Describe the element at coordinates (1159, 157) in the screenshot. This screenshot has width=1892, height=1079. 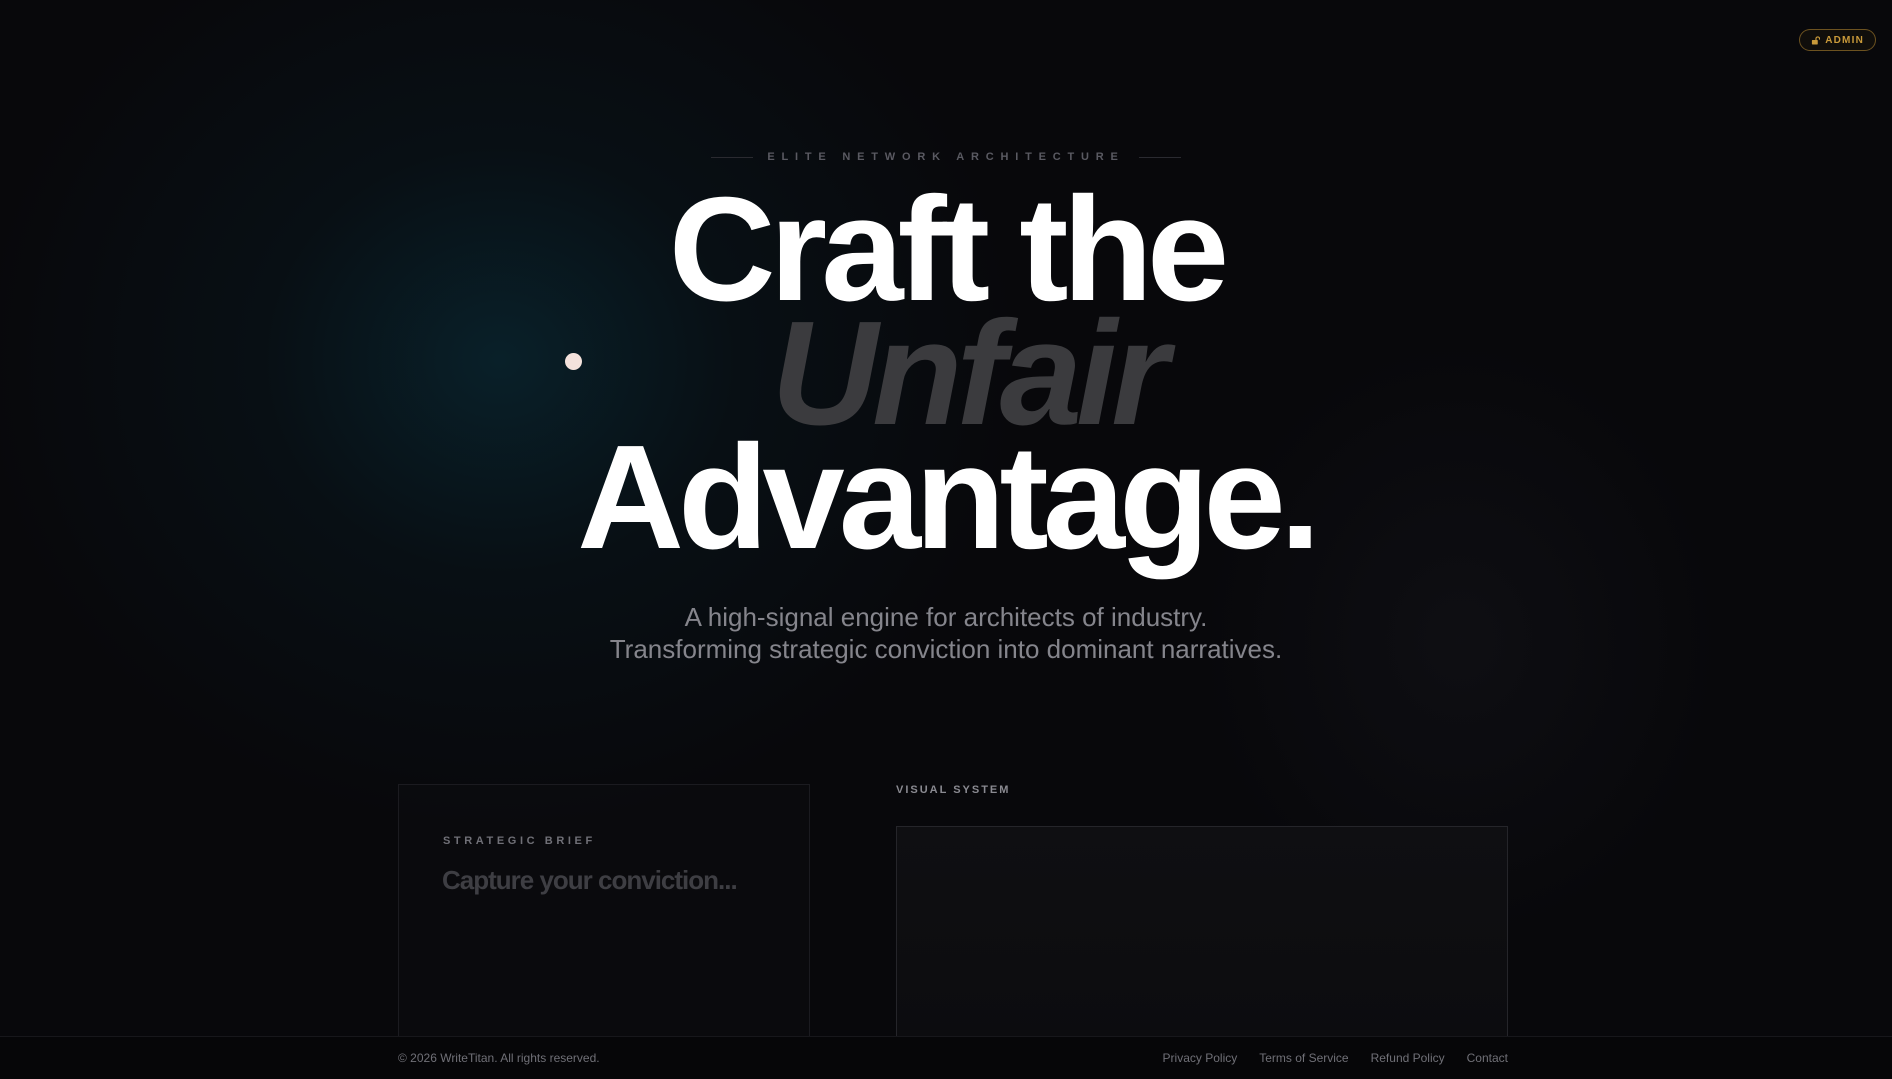
I see `eyebrow-rule-right` at that location.